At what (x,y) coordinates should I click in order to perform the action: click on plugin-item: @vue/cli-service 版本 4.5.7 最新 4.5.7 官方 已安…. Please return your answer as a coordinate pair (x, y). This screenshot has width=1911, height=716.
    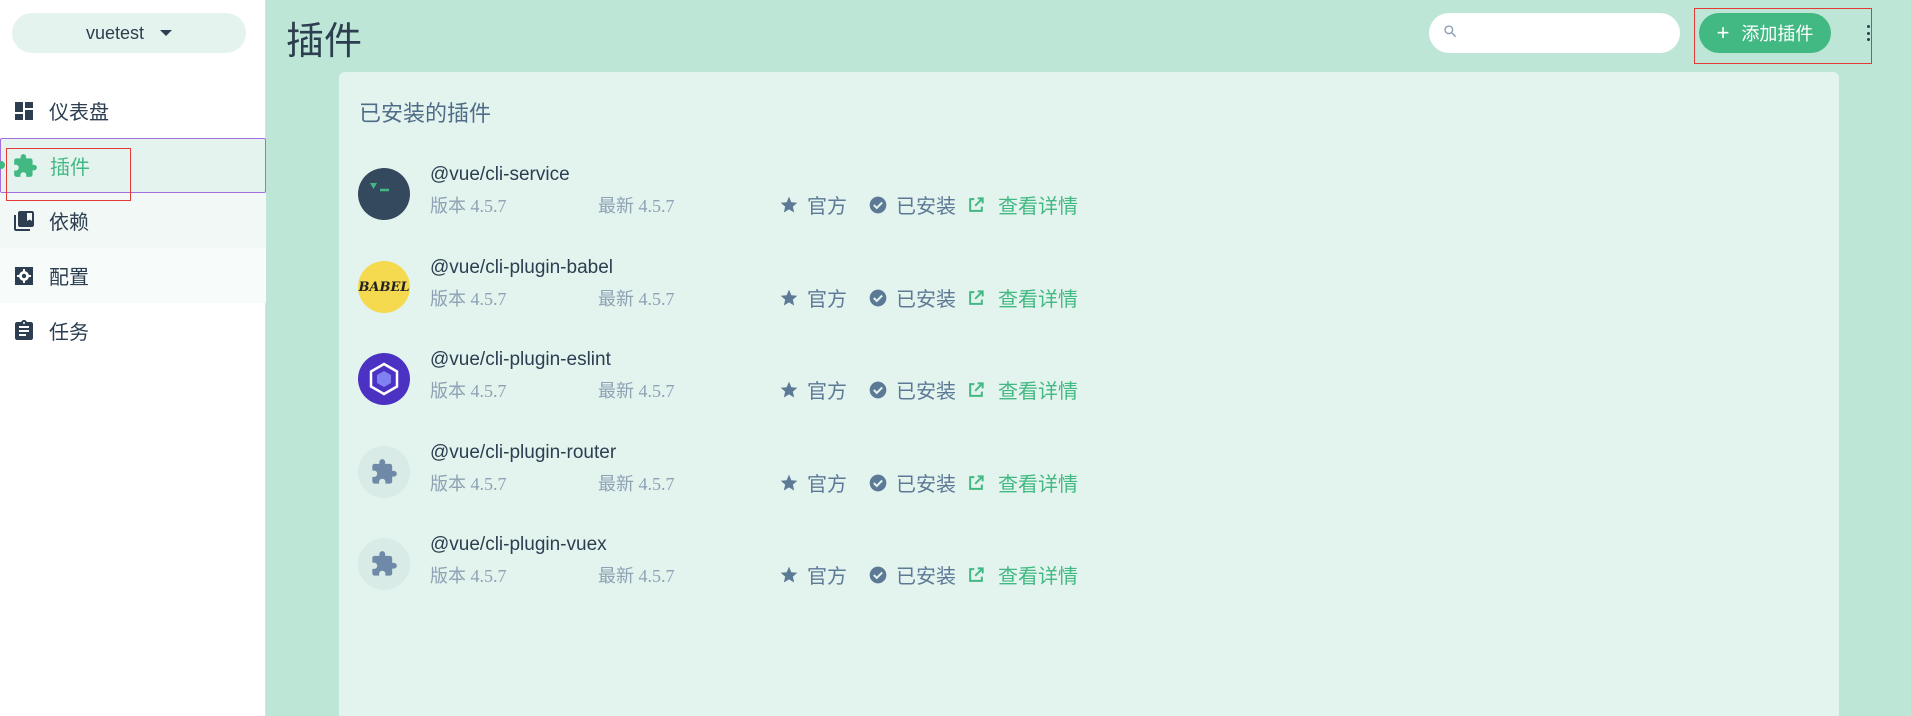
    Looking at the image, I should click on (858, 194).